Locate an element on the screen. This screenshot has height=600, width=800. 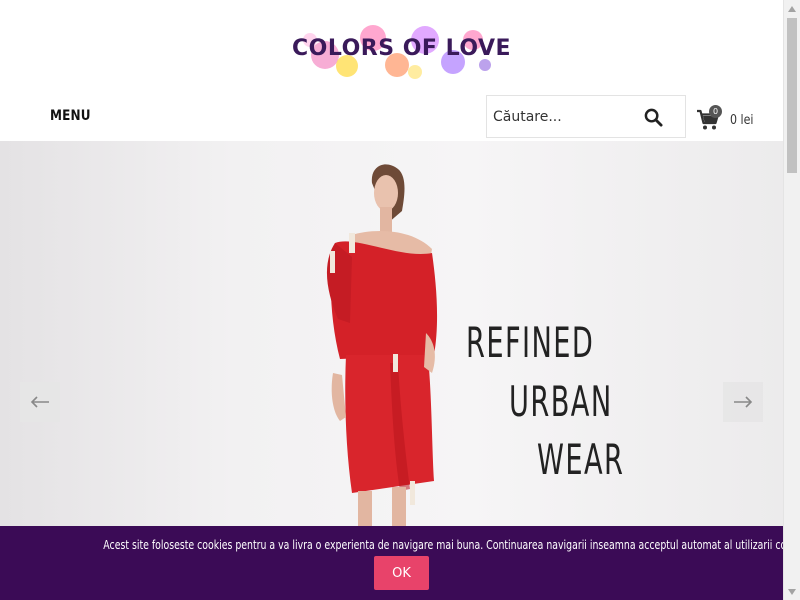
search-box is located at coordinates (586, 116).